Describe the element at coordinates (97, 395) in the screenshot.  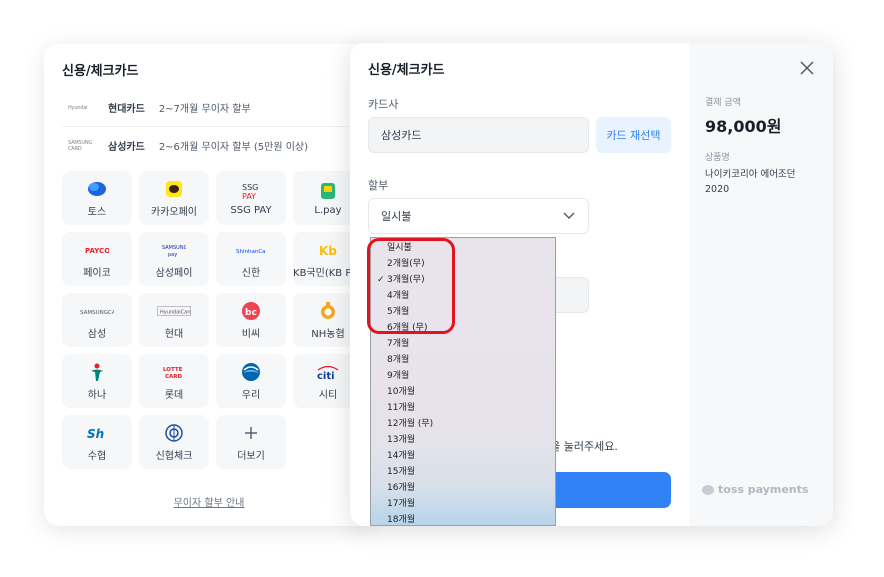
I see `card-label: 하나` at that location.